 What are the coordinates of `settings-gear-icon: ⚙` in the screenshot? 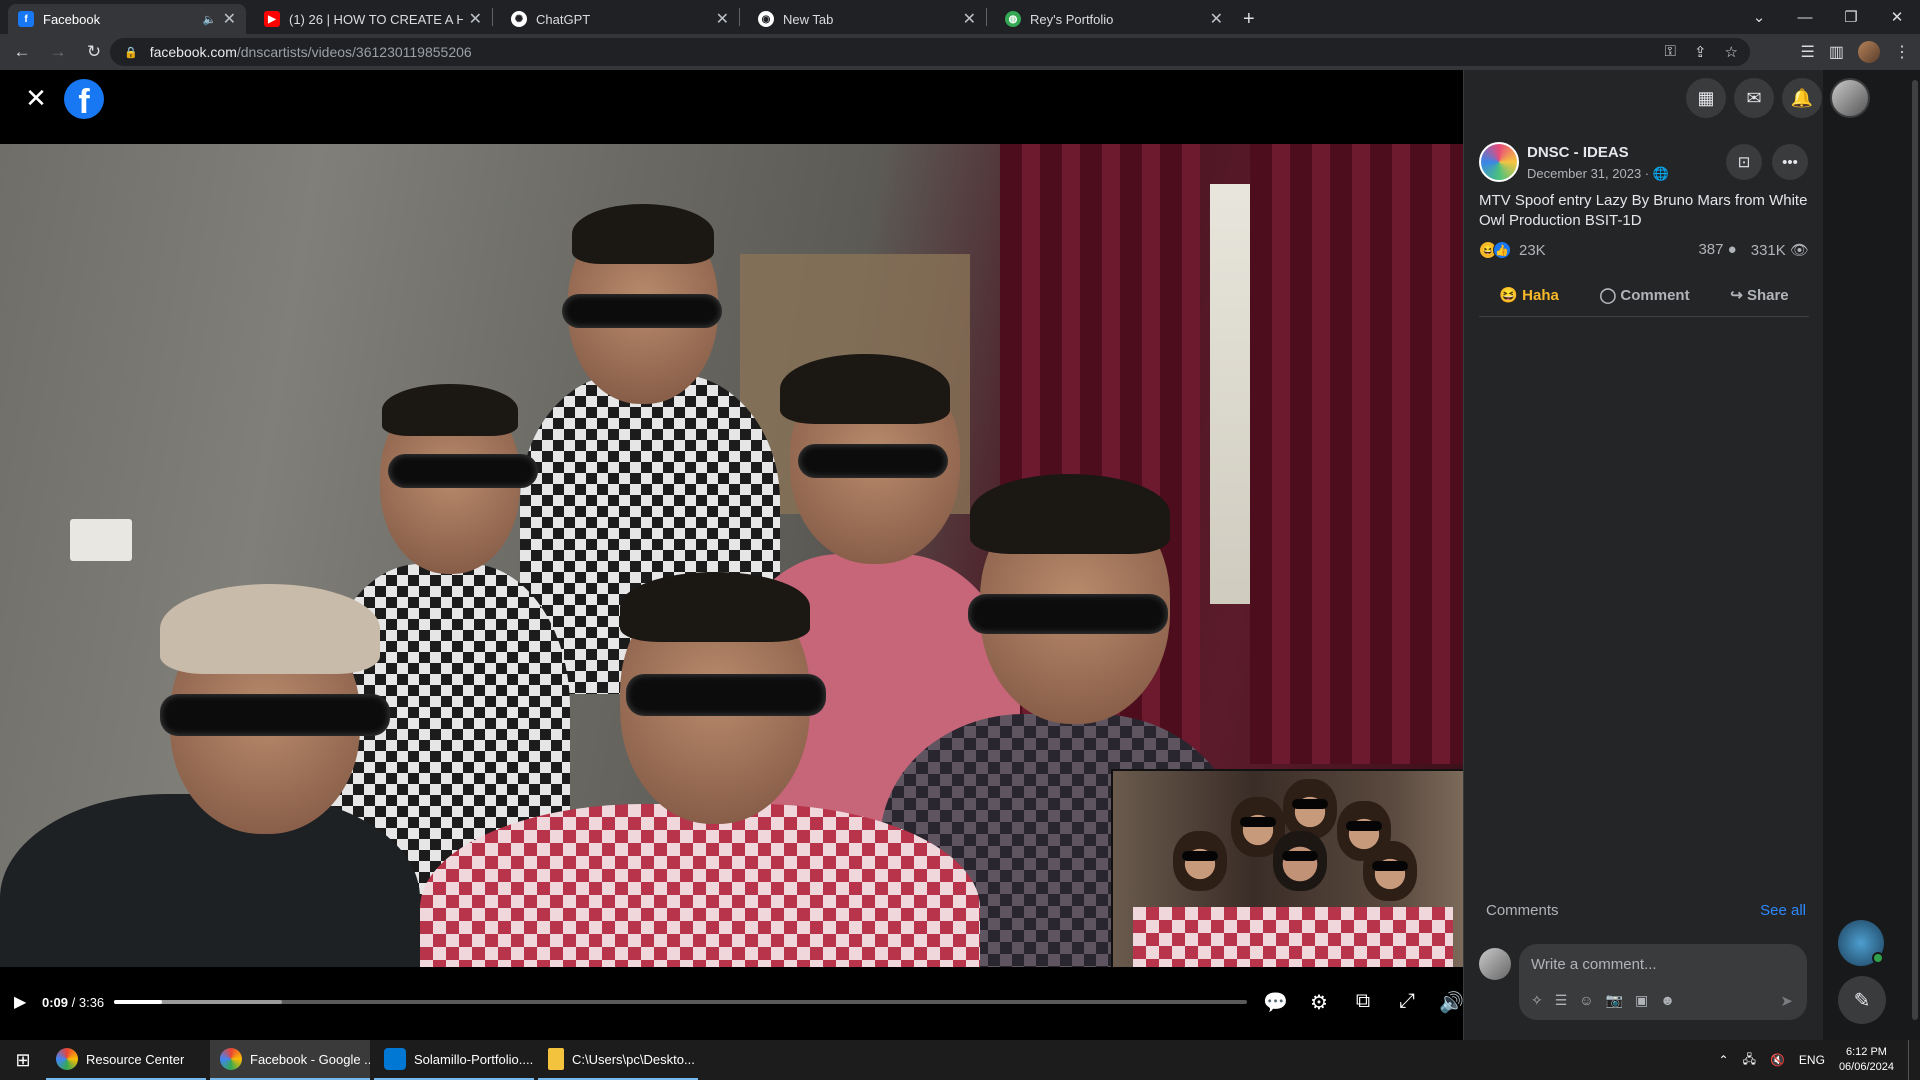 It's located at (1319, 1002).